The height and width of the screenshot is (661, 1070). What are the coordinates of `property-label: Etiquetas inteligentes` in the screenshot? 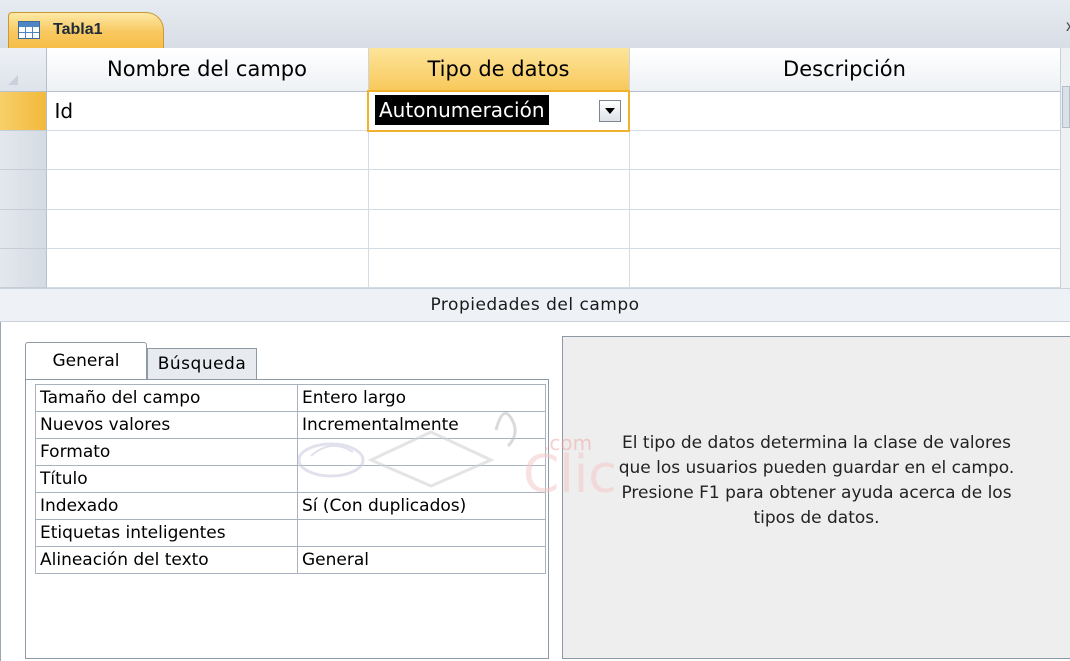 It's located at (166, 533).